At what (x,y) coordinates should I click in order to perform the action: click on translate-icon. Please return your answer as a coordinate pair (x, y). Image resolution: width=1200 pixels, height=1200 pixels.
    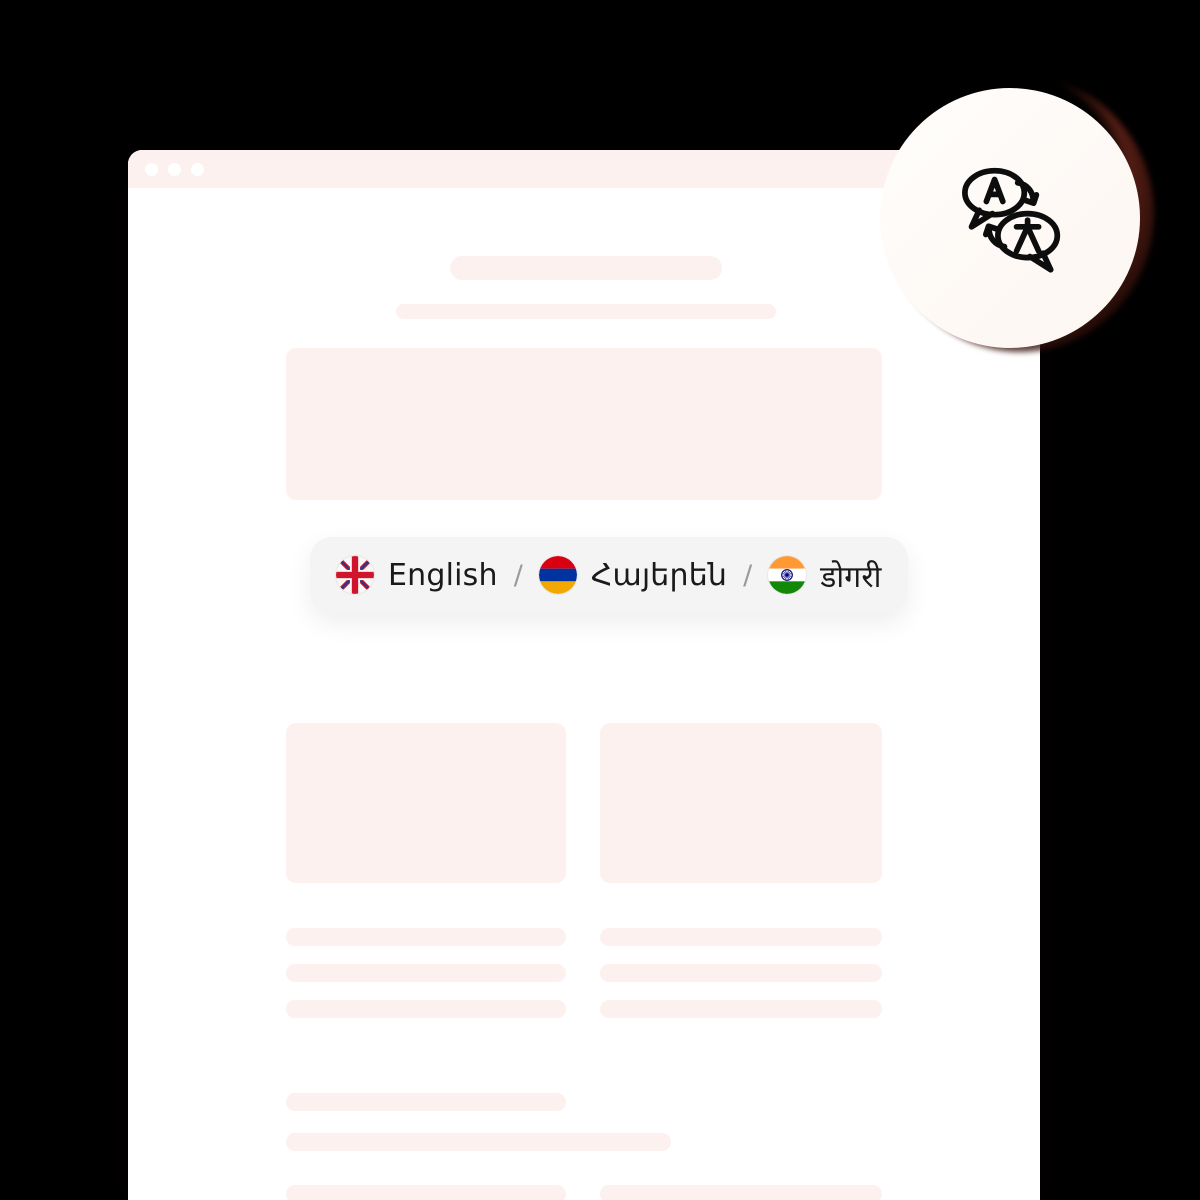
    Looking at the image, I should click on (1011, 220).